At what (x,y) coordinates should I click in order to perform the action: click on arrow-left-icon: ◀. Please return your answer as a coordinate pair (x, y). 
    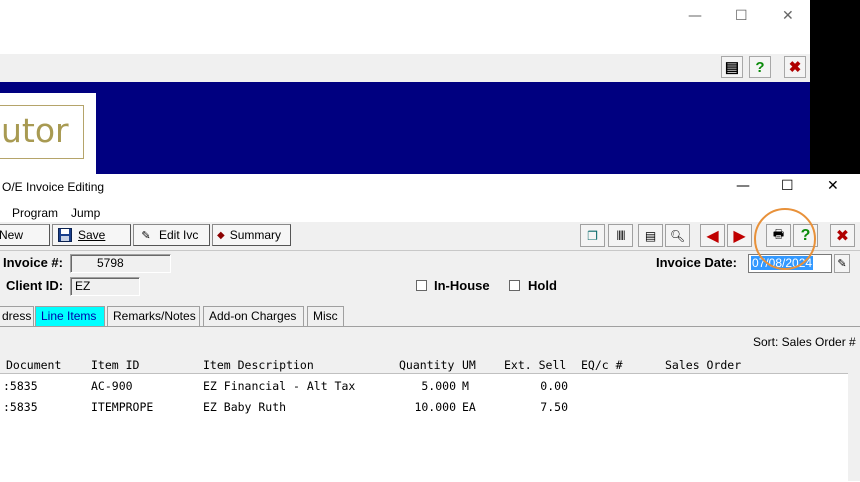
    Looking at the image, I should click on (712, 236).